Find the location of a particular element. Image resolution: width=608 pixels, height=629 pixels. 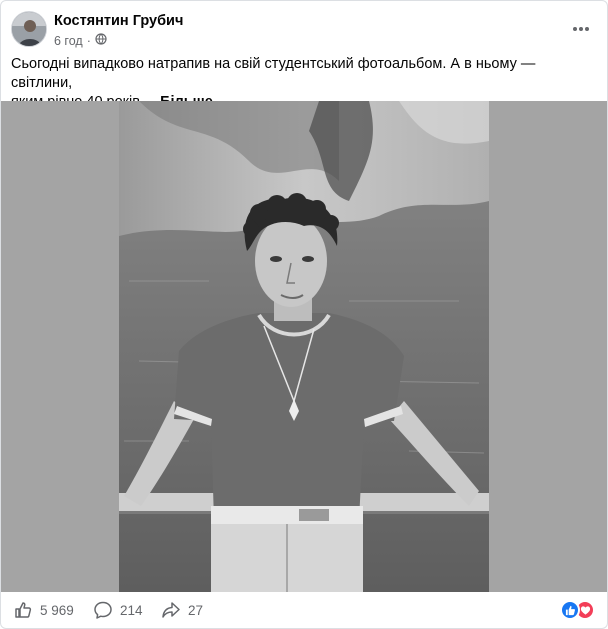

share-arrow-icon is located at coordinates (171, 610).